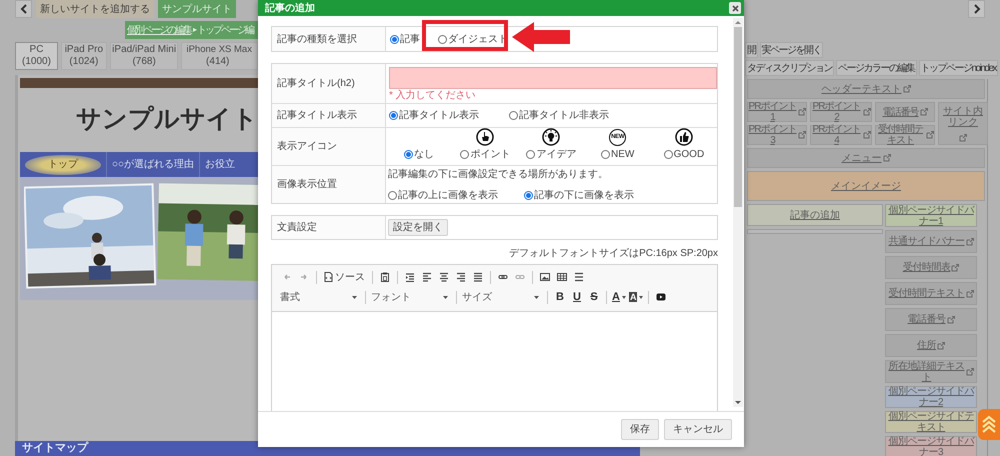  I want to click on format-dropdown: サイズ, so click(502, 297).